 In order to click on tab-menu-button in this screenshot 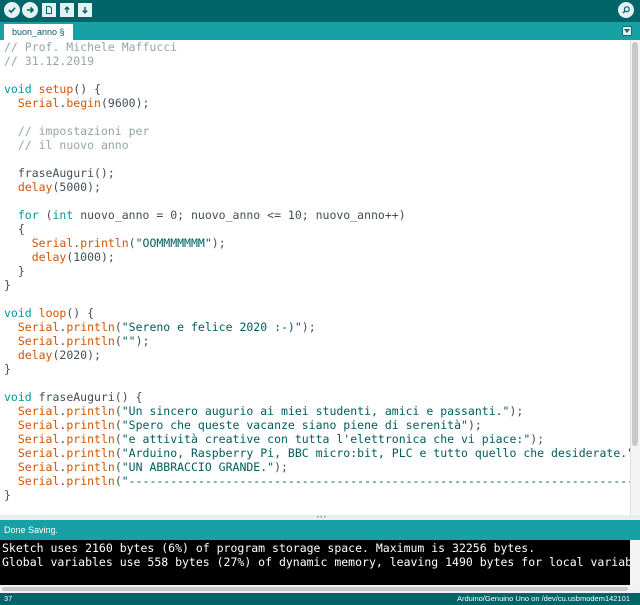, I will do `click(627, 31)`.